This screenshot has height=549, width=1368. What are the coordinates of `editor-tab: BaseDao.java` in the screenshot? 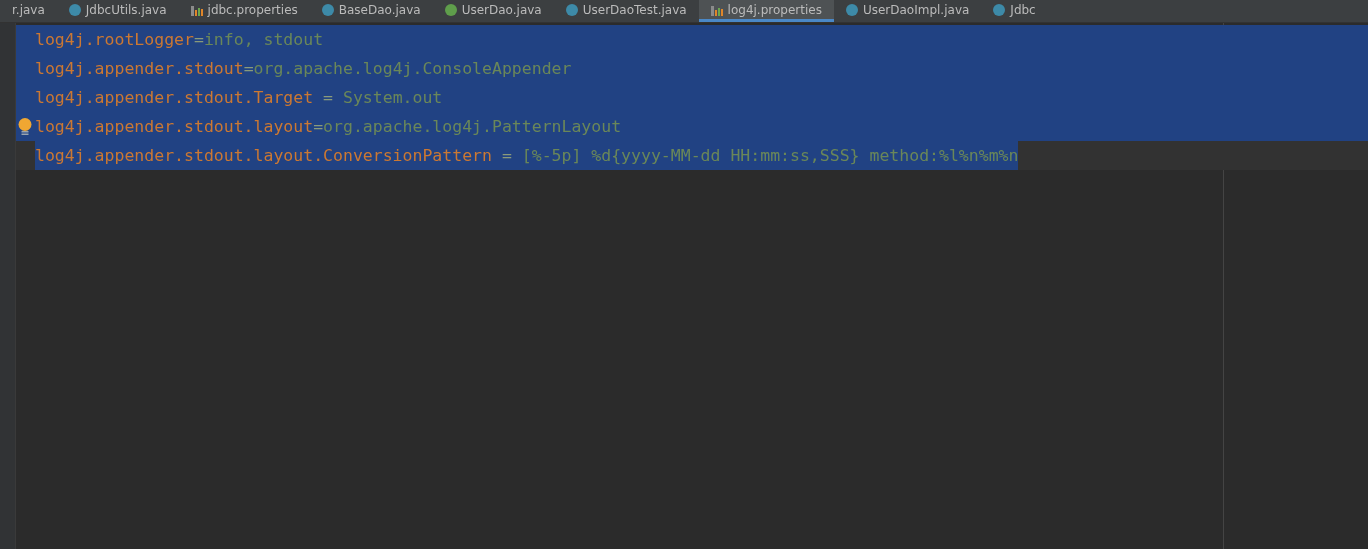 It's located at (371, 11).